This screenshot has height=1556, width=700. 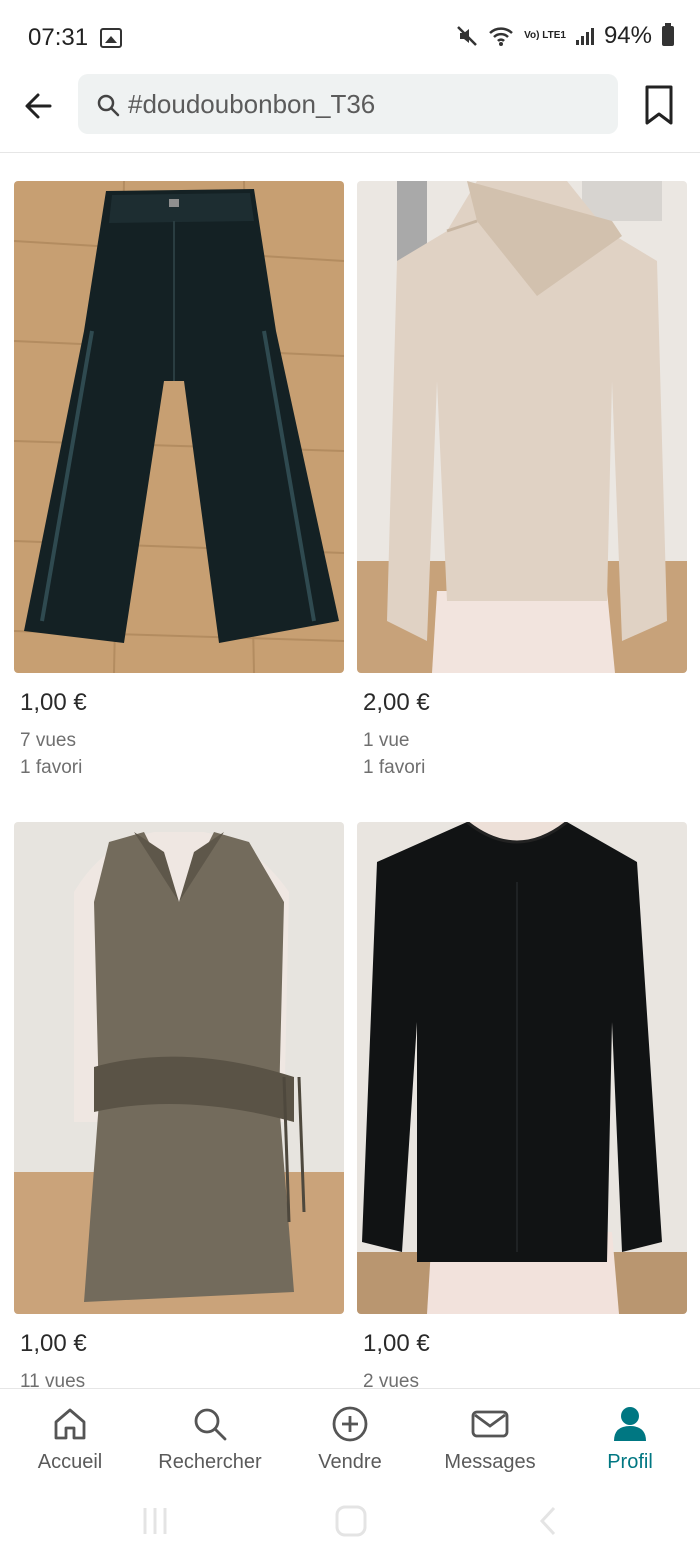 I want to click on nav-vendre: Vendre, so click(x=350, y=1439).